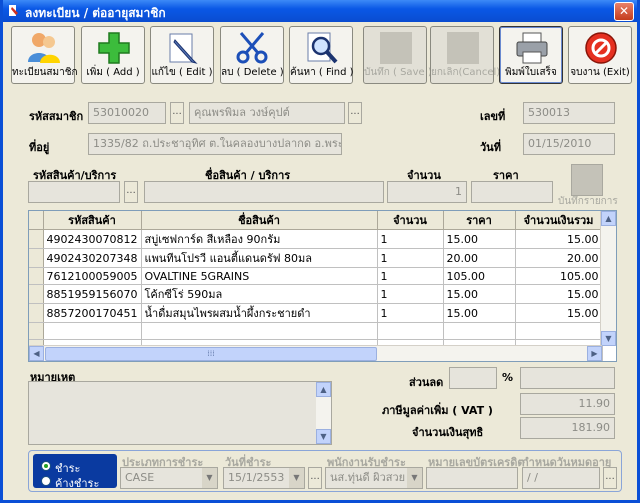 This screenshot has width=640, height=503. What do you see at coordinates (169, 478) in the screenshot?
I see `payment-type-select: CASE ▼` at bounding box center [169, 478].